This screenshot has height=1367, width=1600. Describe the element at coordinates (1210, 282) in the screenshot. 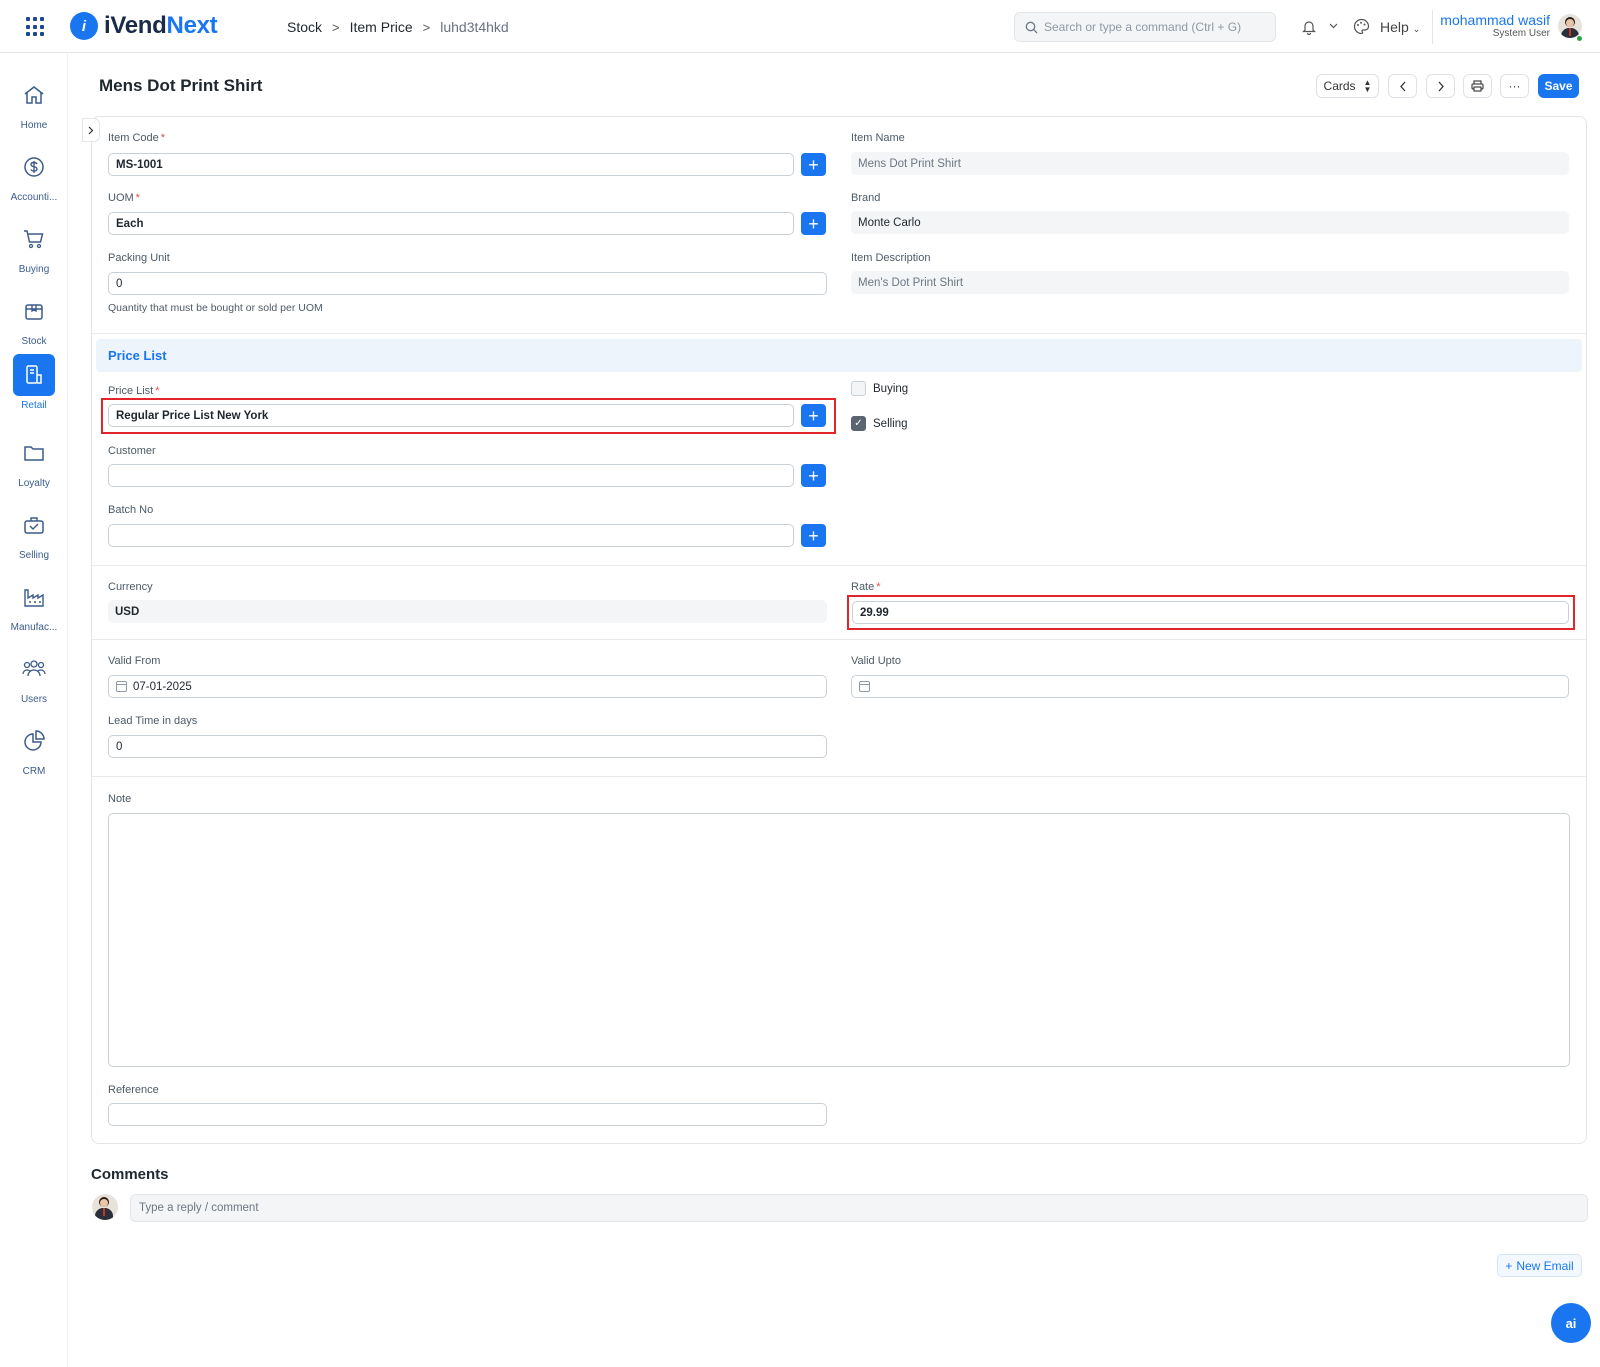

I see `item-description-field: Men's Dot Print Shirt` at that location.